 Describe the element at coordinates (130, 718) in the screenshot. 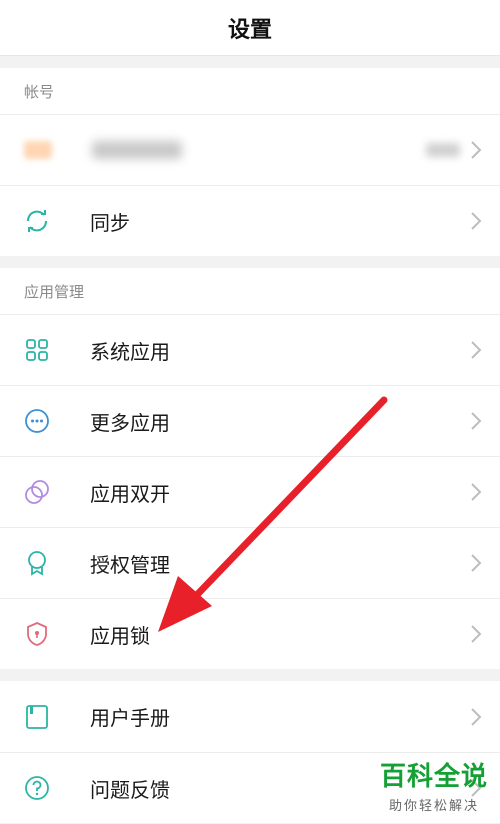

I see `user-manual-label: 用户手册` at that location.